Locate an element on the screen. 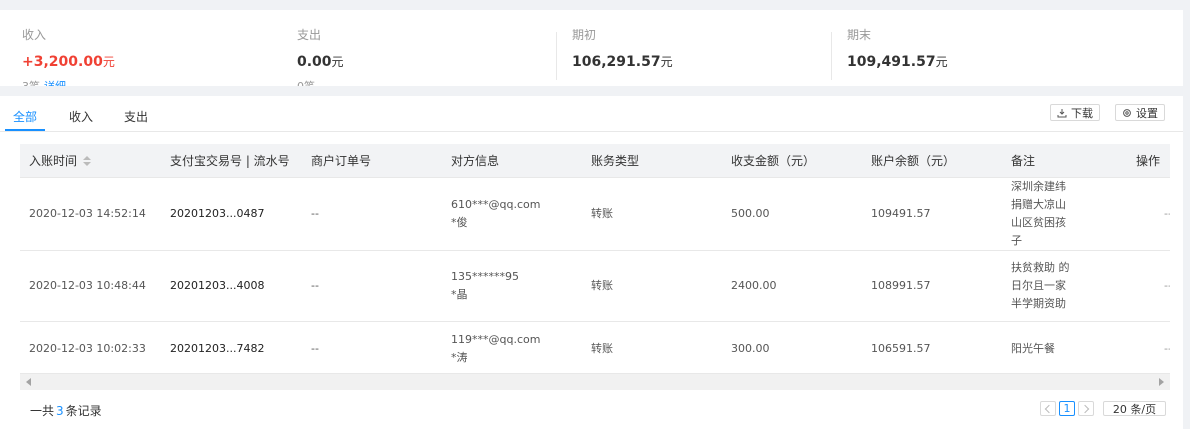 This screenshot has height=429, width=1190. scroll-right-arrow is located at coordinates (1161, 382).